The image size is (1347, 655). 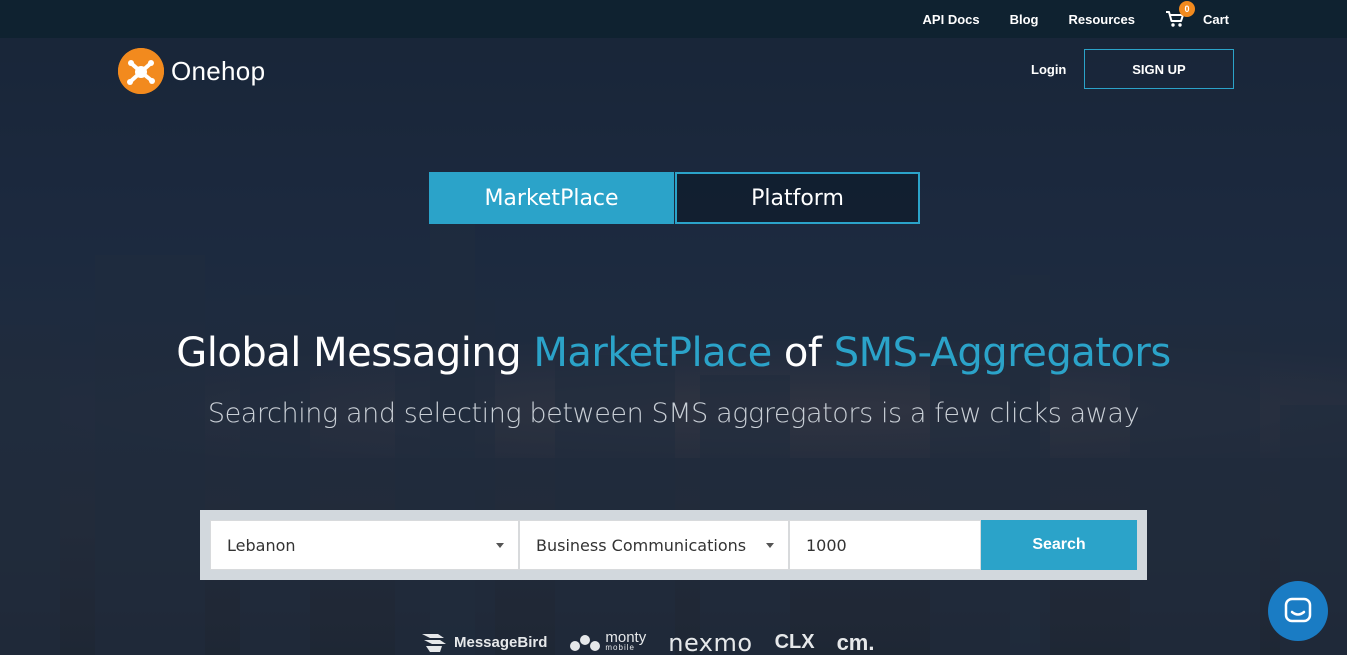 What do you see at coordinates (1159, 69) in the screenshot?
I see `signup-button: SIGN UP` at bounding box center [1159, 69].